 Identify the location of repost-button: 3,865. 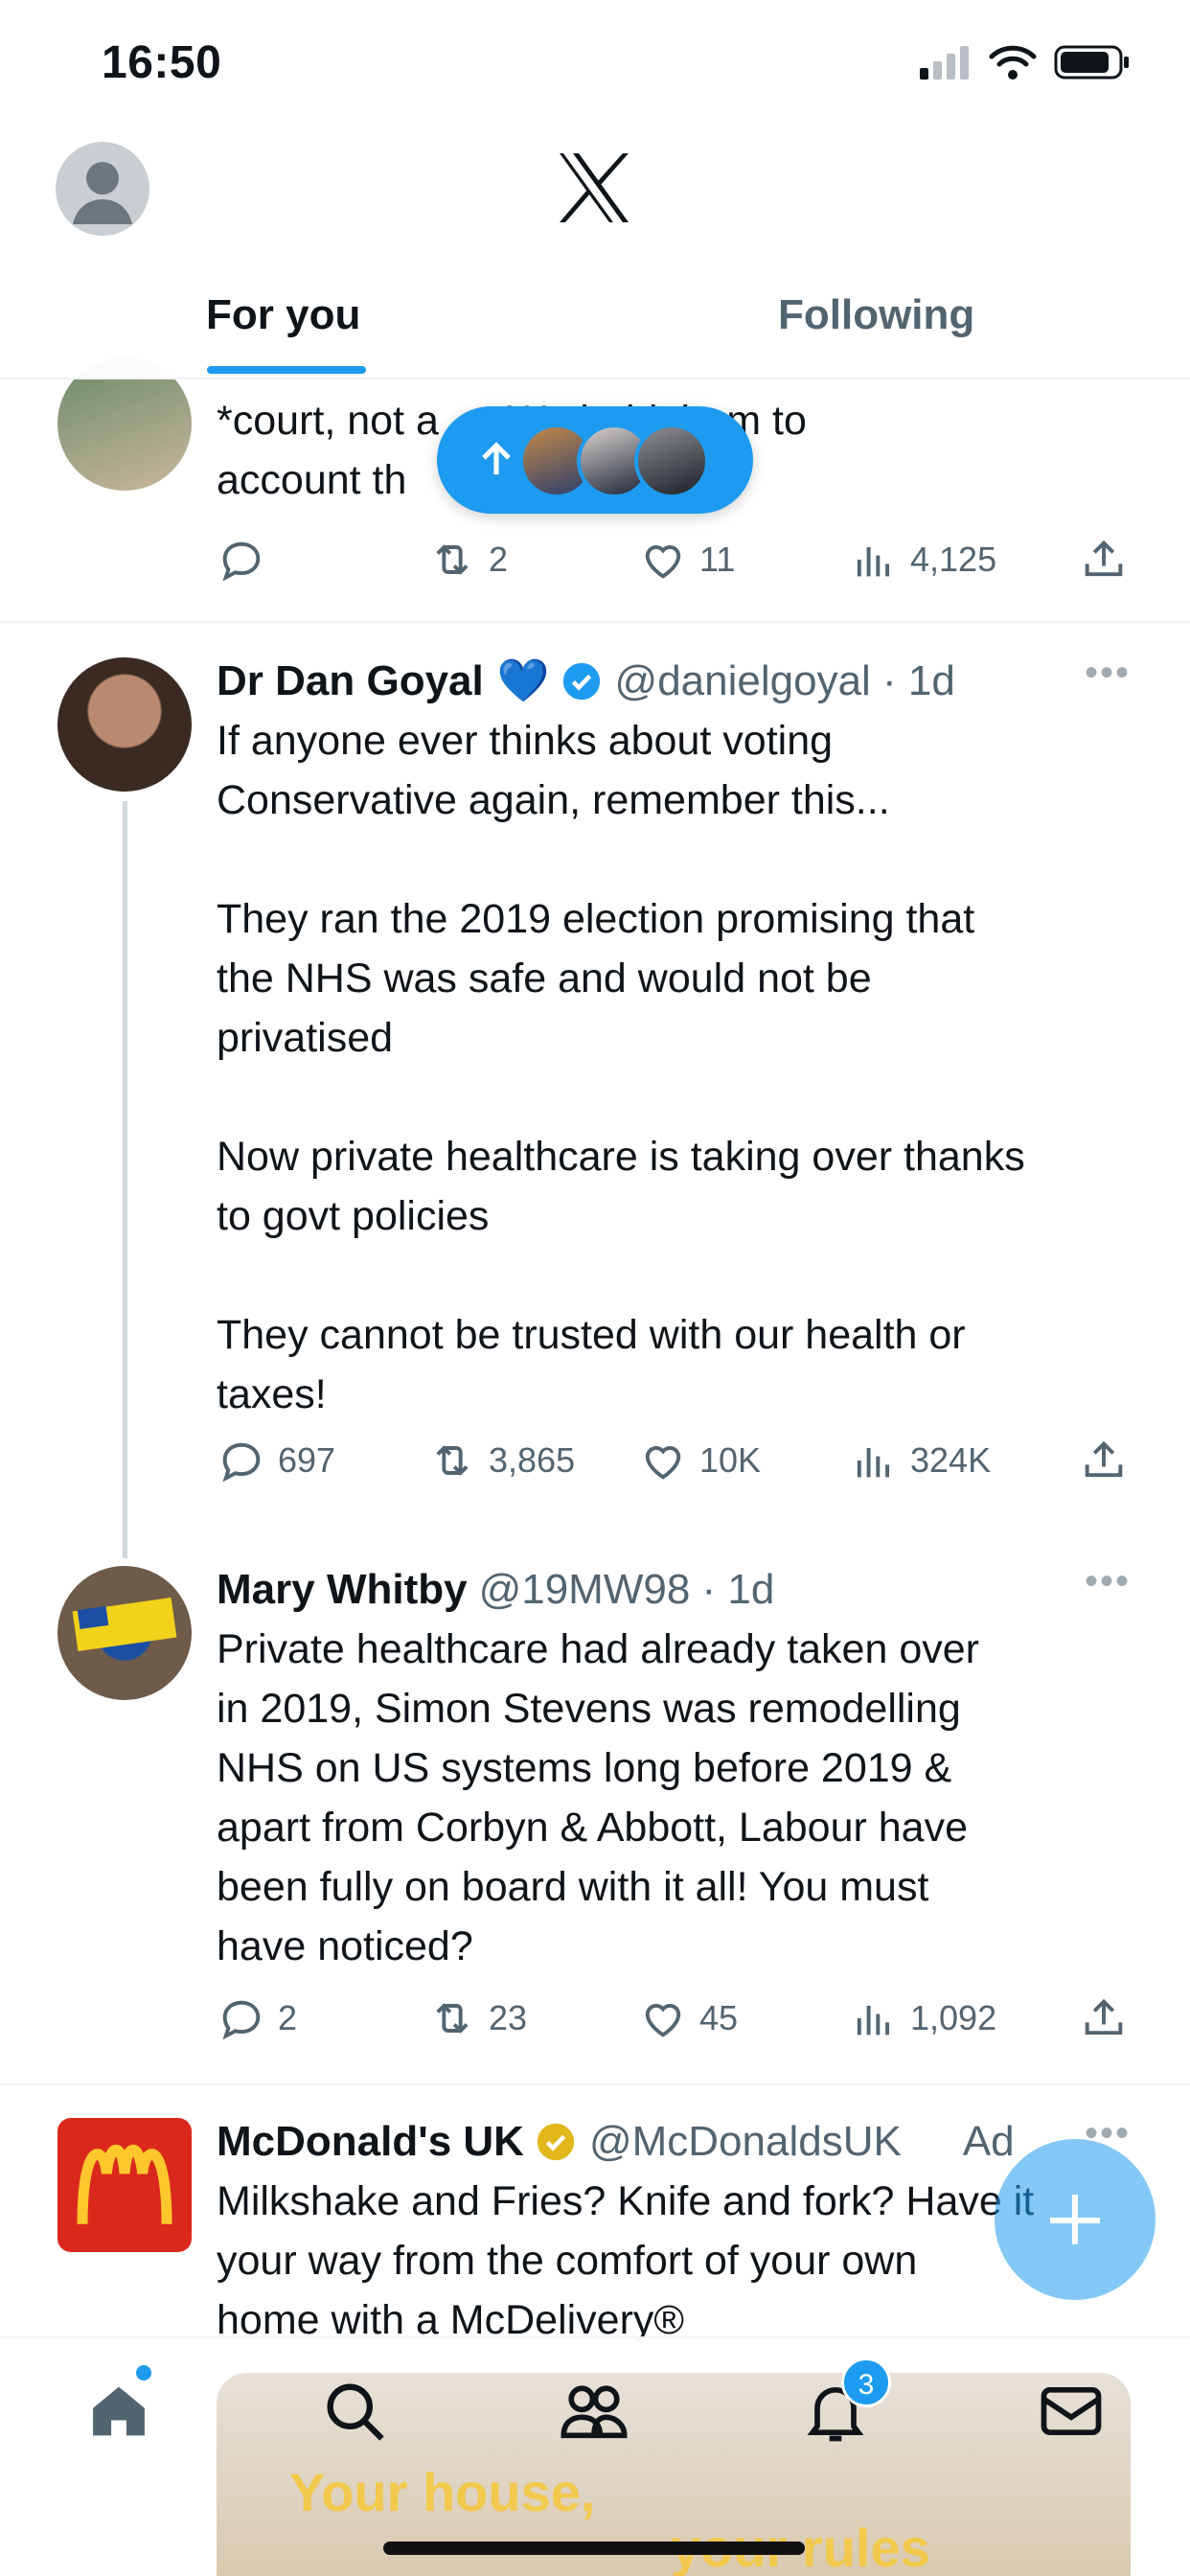
(501, 1460).